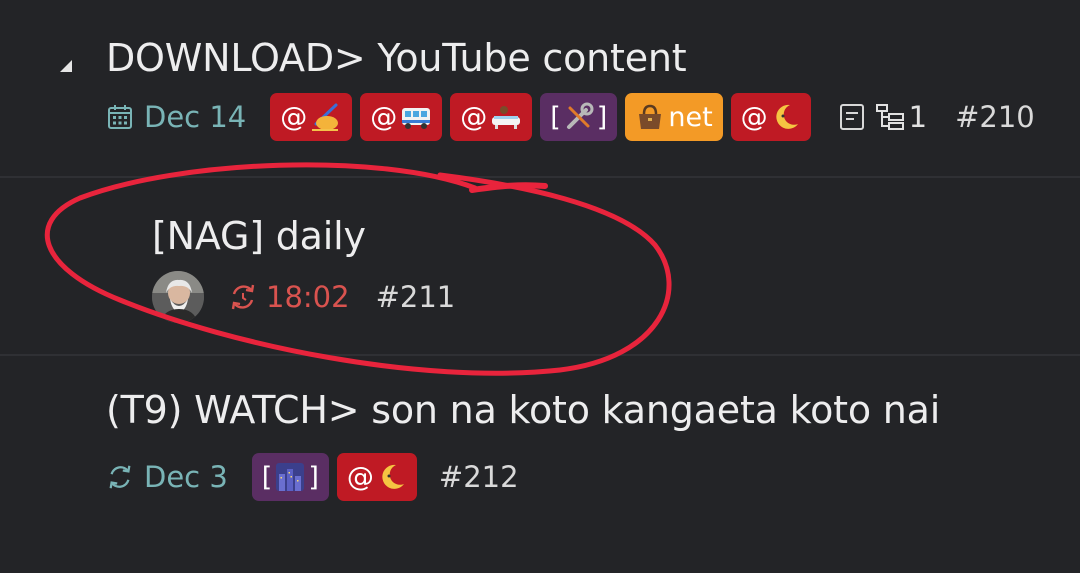 The image size is (1080, 573). I want to click on handbag-emoji-icon, so click(650, 116).